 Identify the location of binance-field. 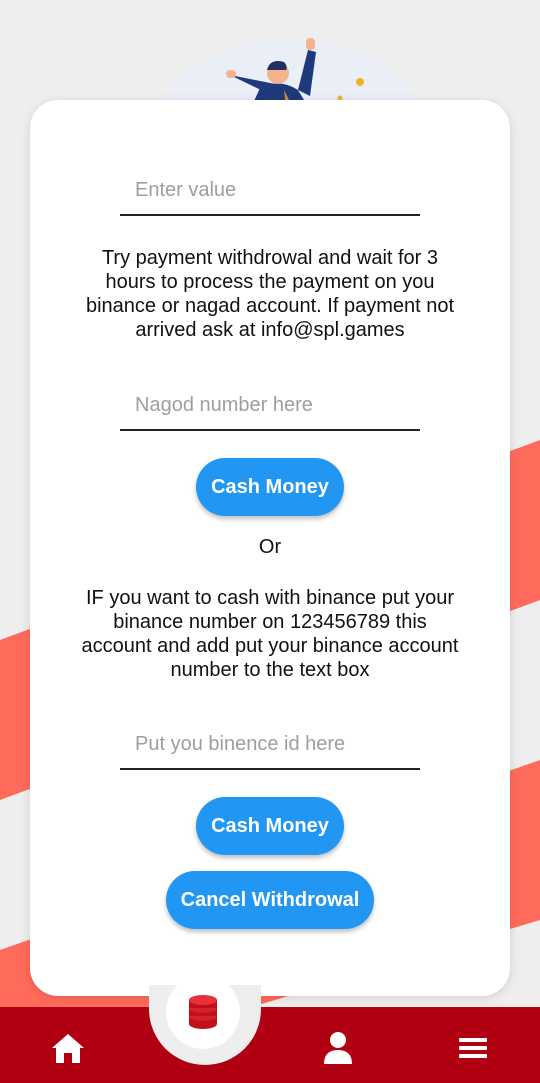
(270, 745).